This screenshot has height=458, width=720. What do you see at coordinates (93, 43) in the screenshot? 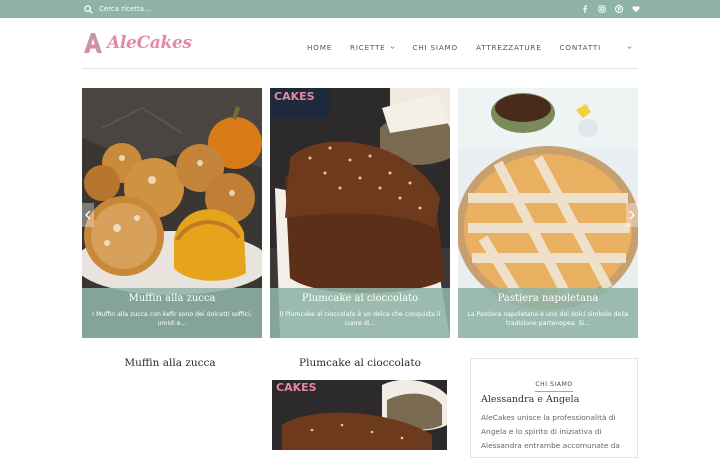
I see `logo-mark-icon` at bounding box center [93, 43].